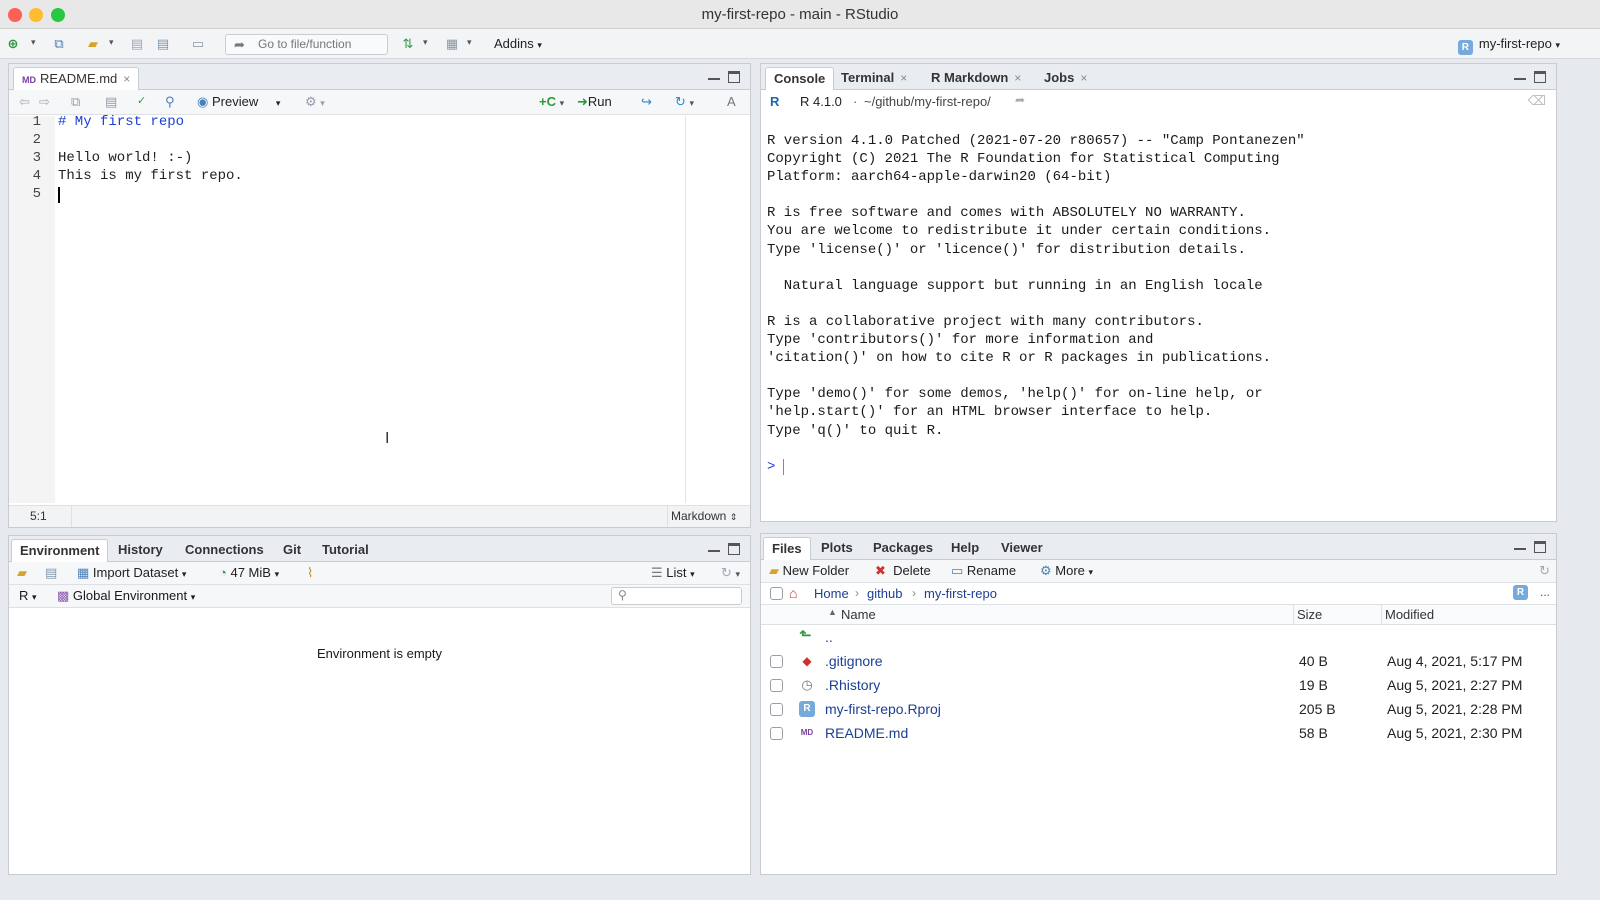  What do you see at coordinates (408, 43) in the screenshot?
I see `vcs-icon: ⇅` at bounding box center [408, 43].